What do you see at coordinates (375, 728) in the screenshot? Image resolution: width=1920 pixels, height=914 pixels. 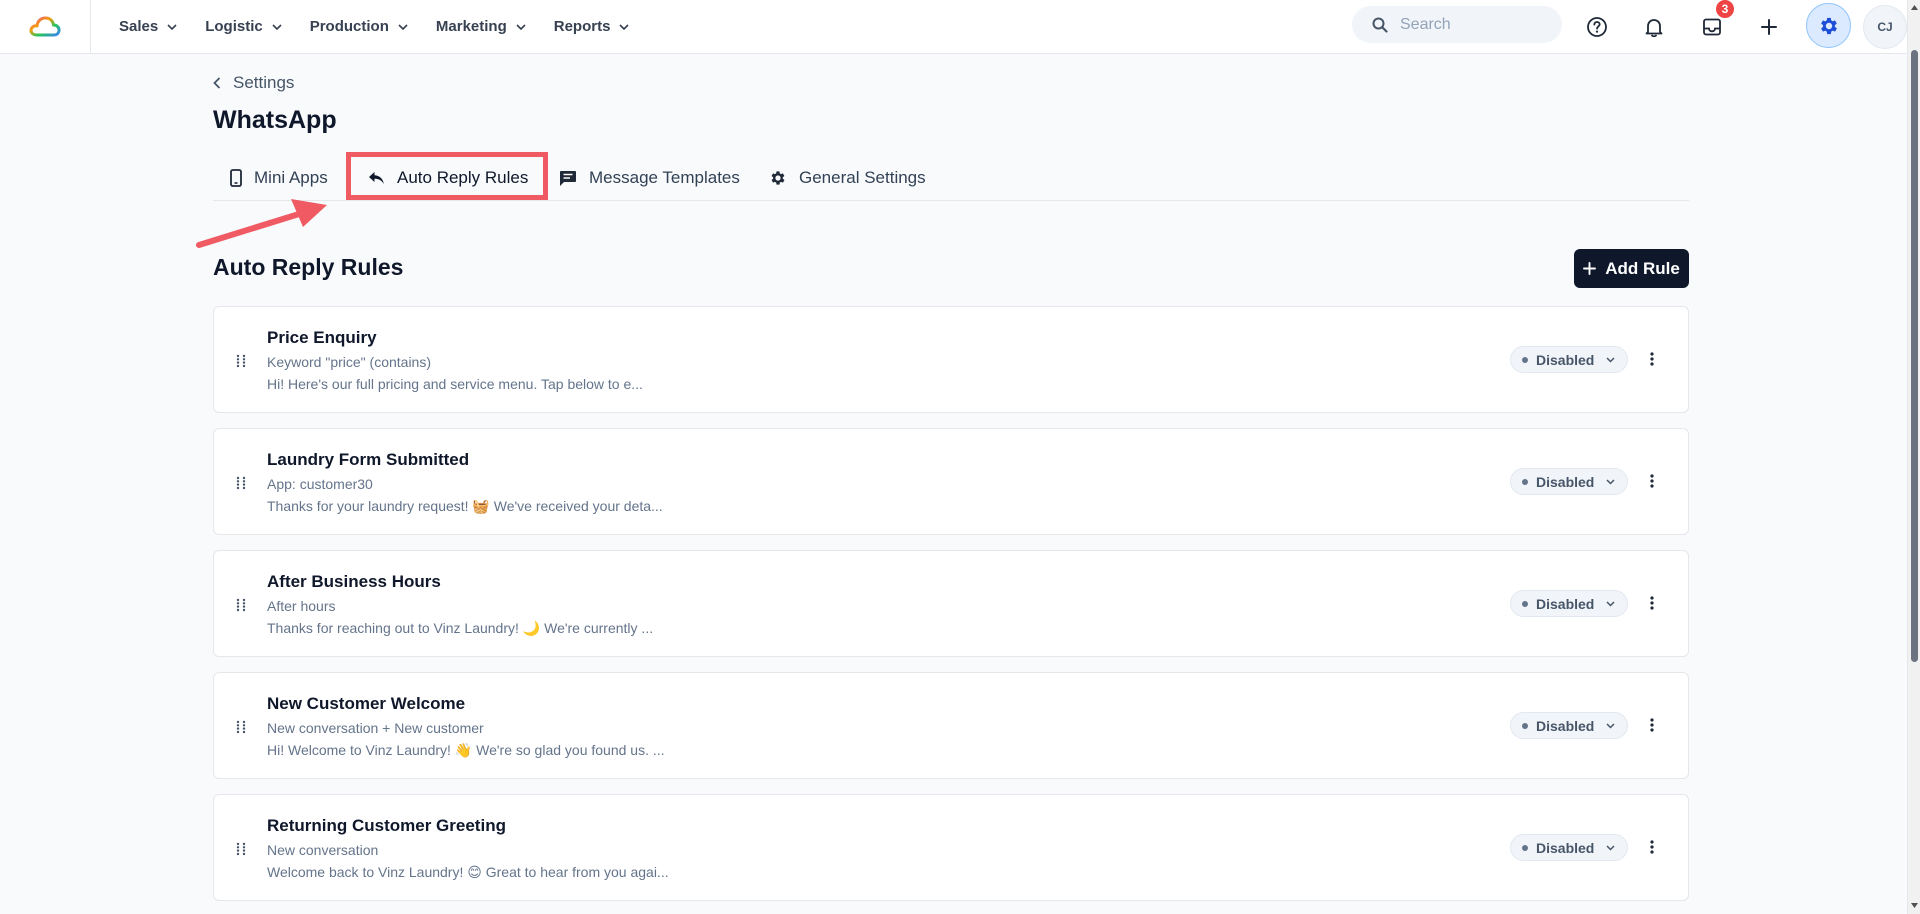 I see `rule-trigger: New conversation + New customer` at bounding box center [375, 728].